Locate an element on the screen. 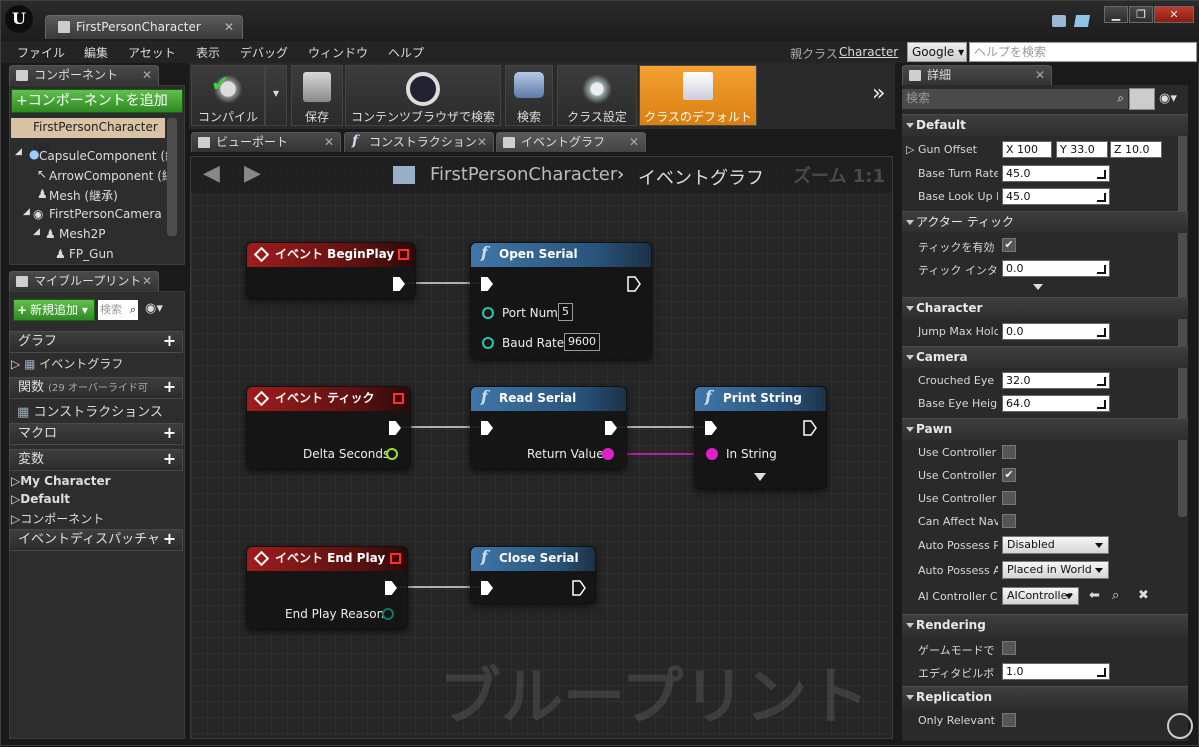 Image resolution: width=1199 pixels, height=747 pixels. add-macro-icon: + is located at coordinates (169, 433).